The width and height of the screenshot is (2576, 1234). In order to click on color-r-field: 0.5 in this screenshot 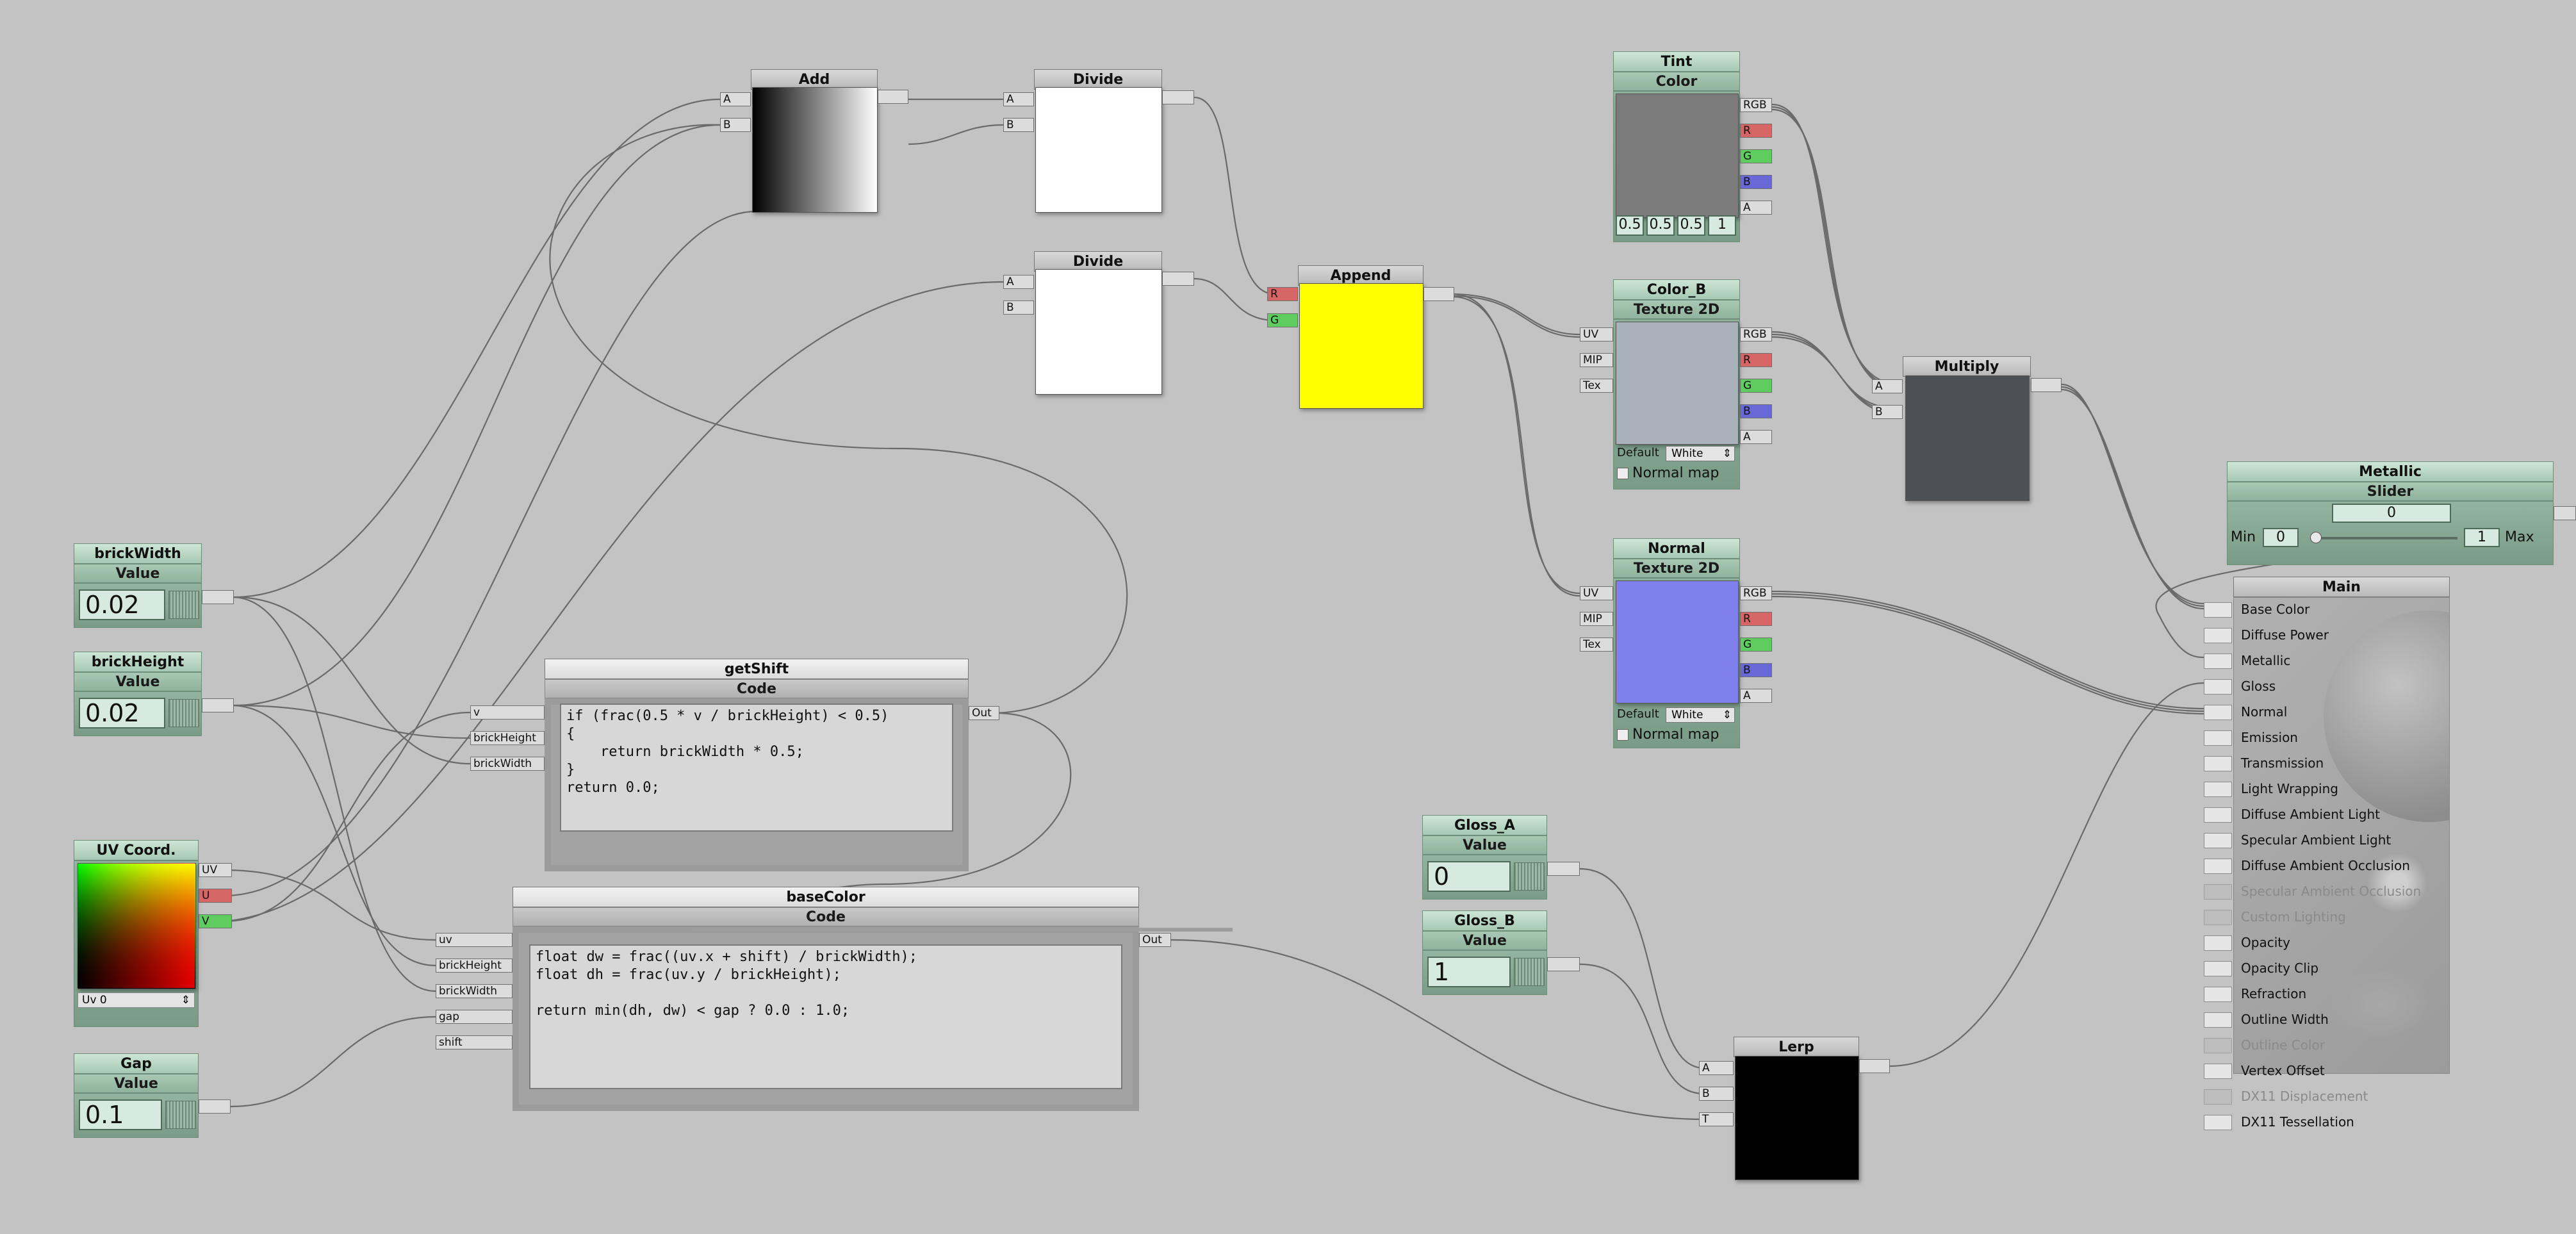, I will do `click(1630, 225)`.